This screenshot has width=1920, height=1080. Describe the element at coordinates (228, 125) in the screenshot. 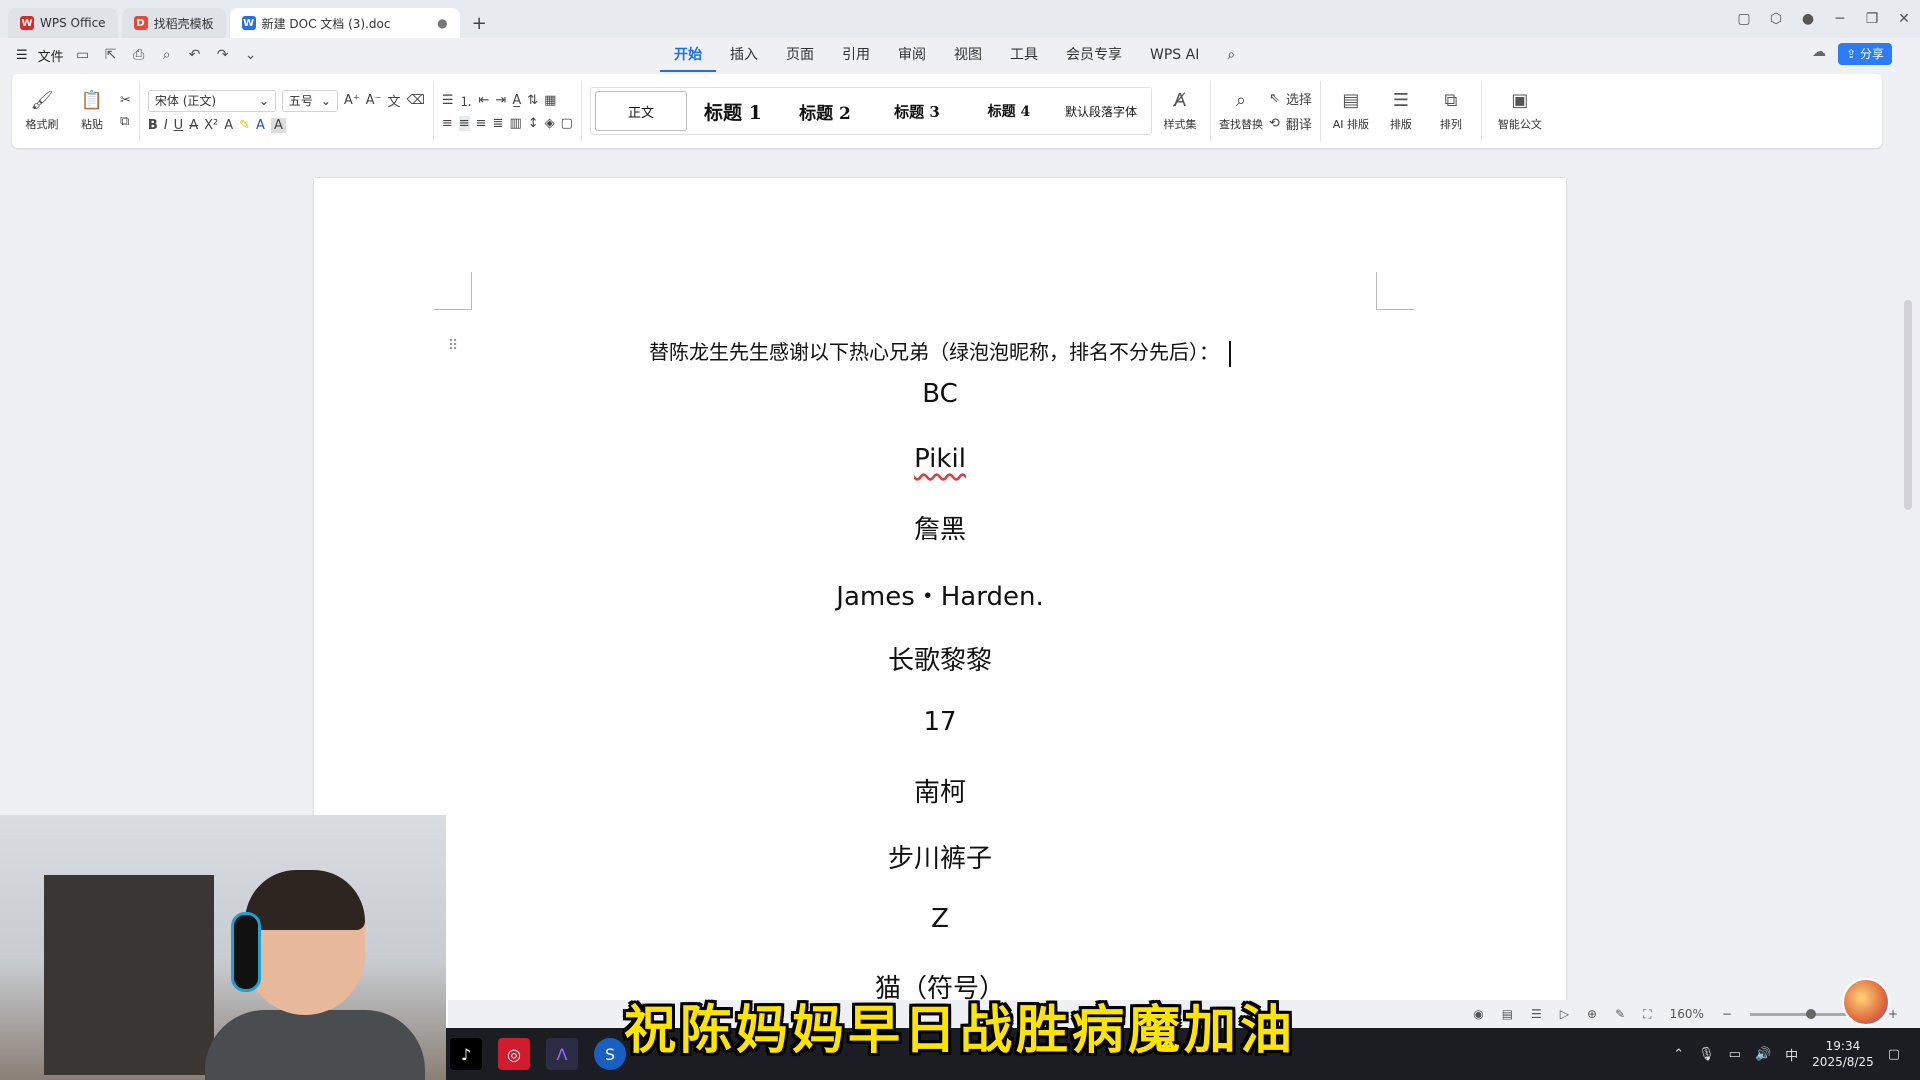

I see `text-effect-icon: A` at that location.